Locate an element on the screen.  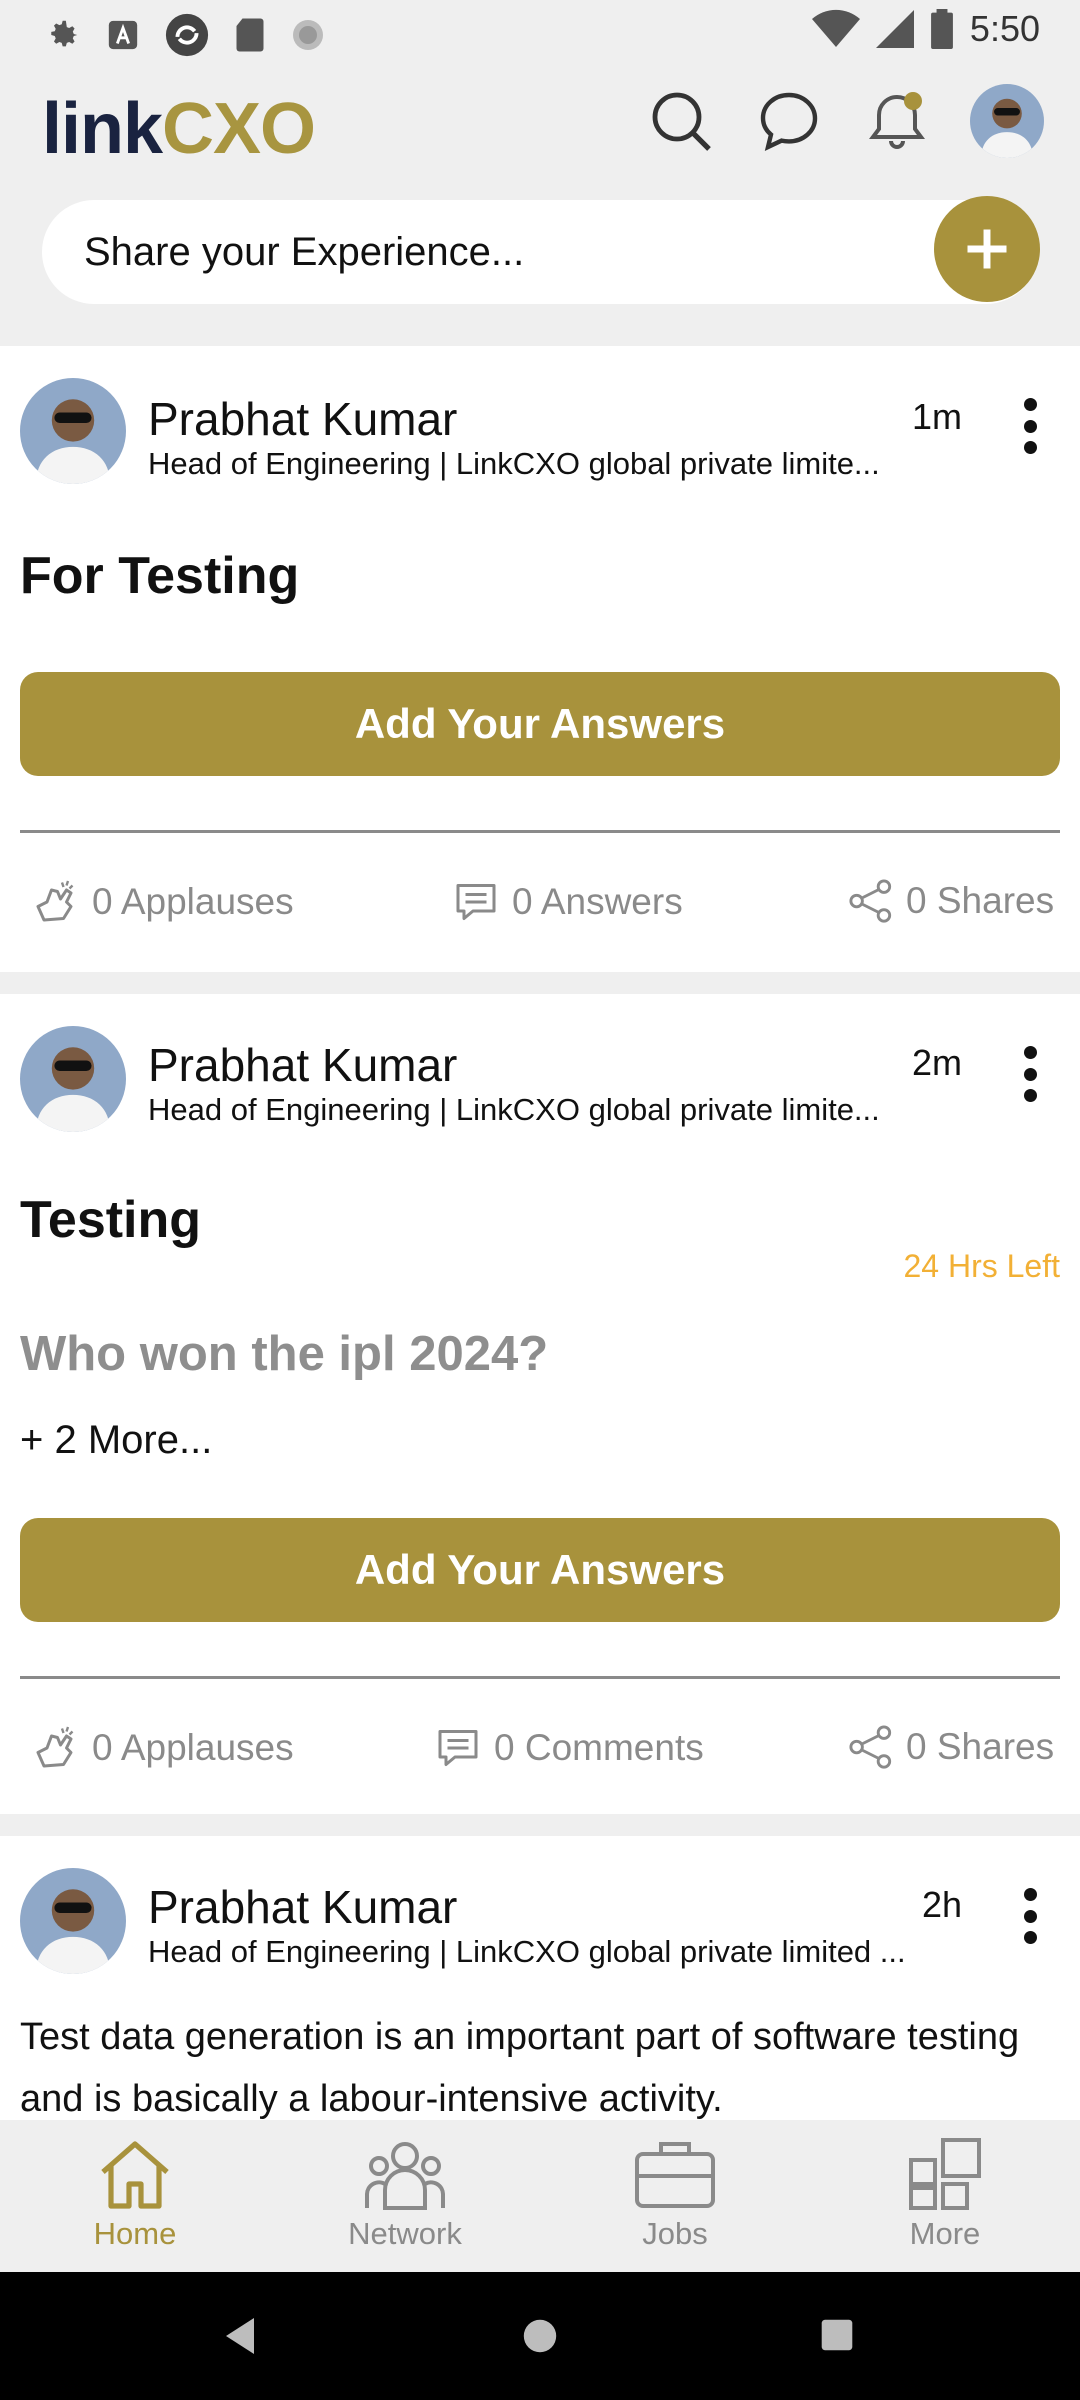
battery-icon is located at coordinates (942, 29).